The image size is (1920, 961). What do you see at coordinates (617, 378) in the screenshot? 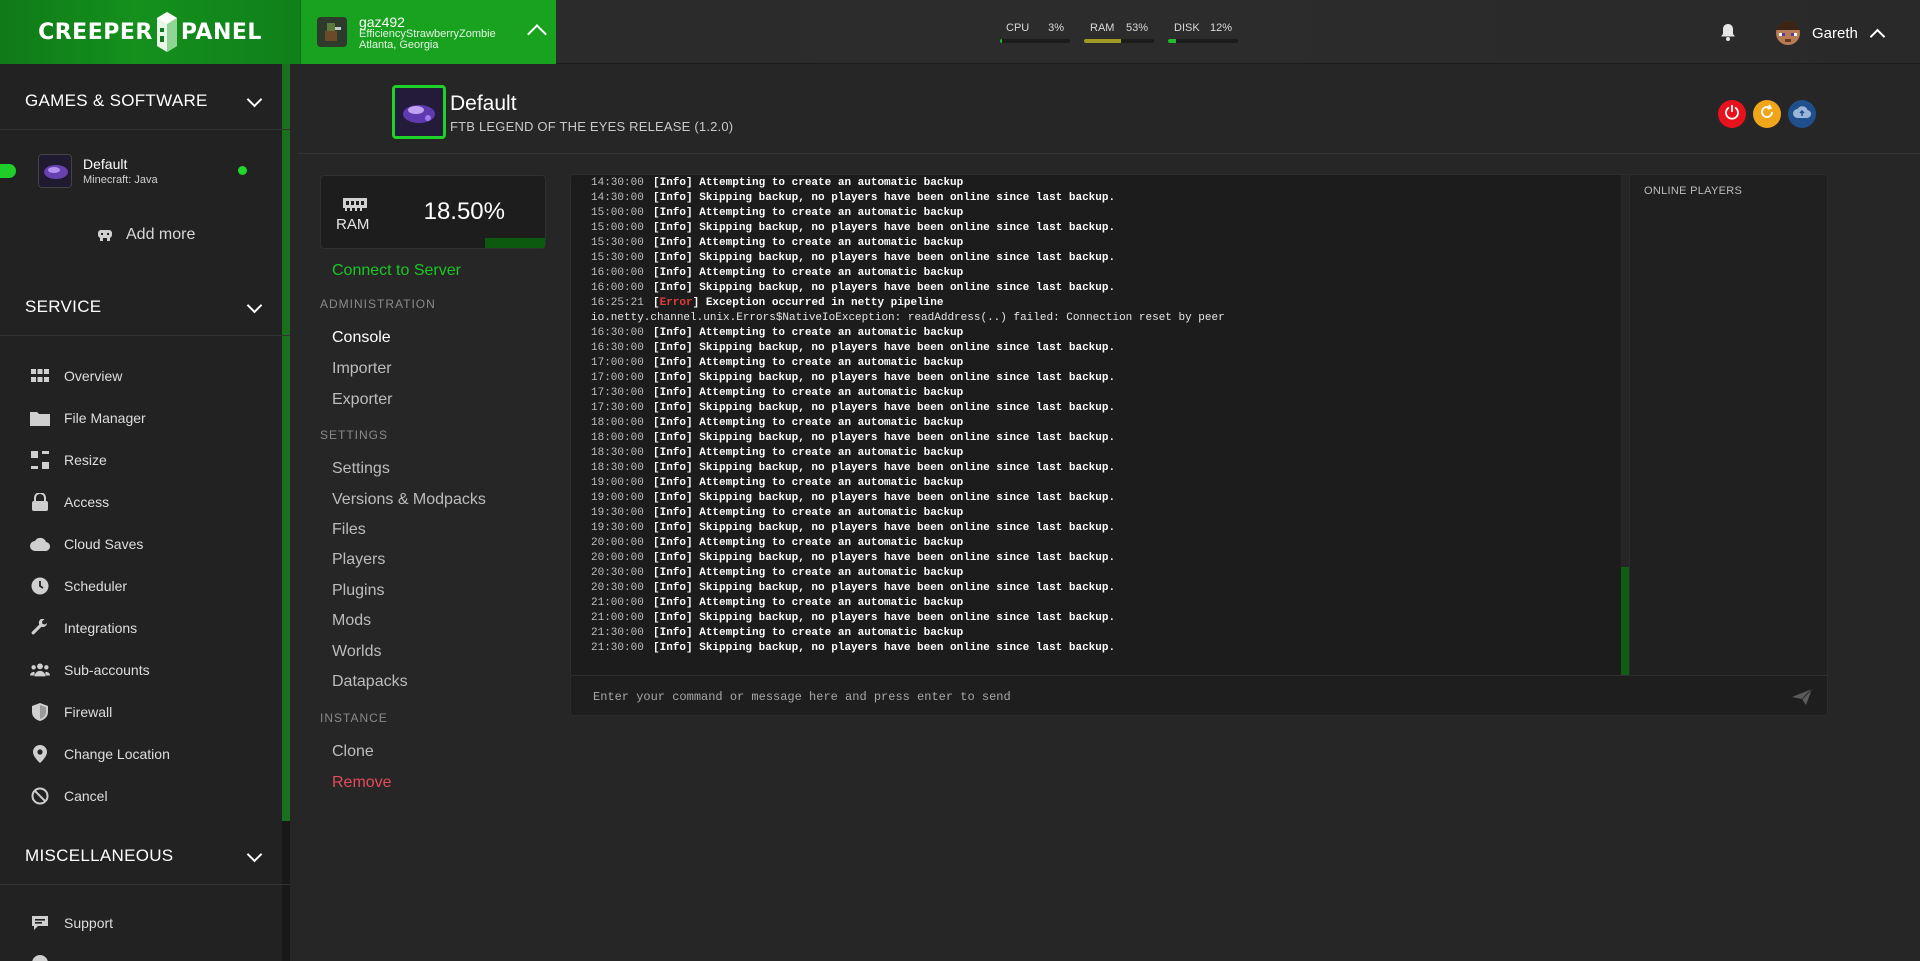
I see `console-timestamp: 17:00:00` at bounding box center [617, 378].